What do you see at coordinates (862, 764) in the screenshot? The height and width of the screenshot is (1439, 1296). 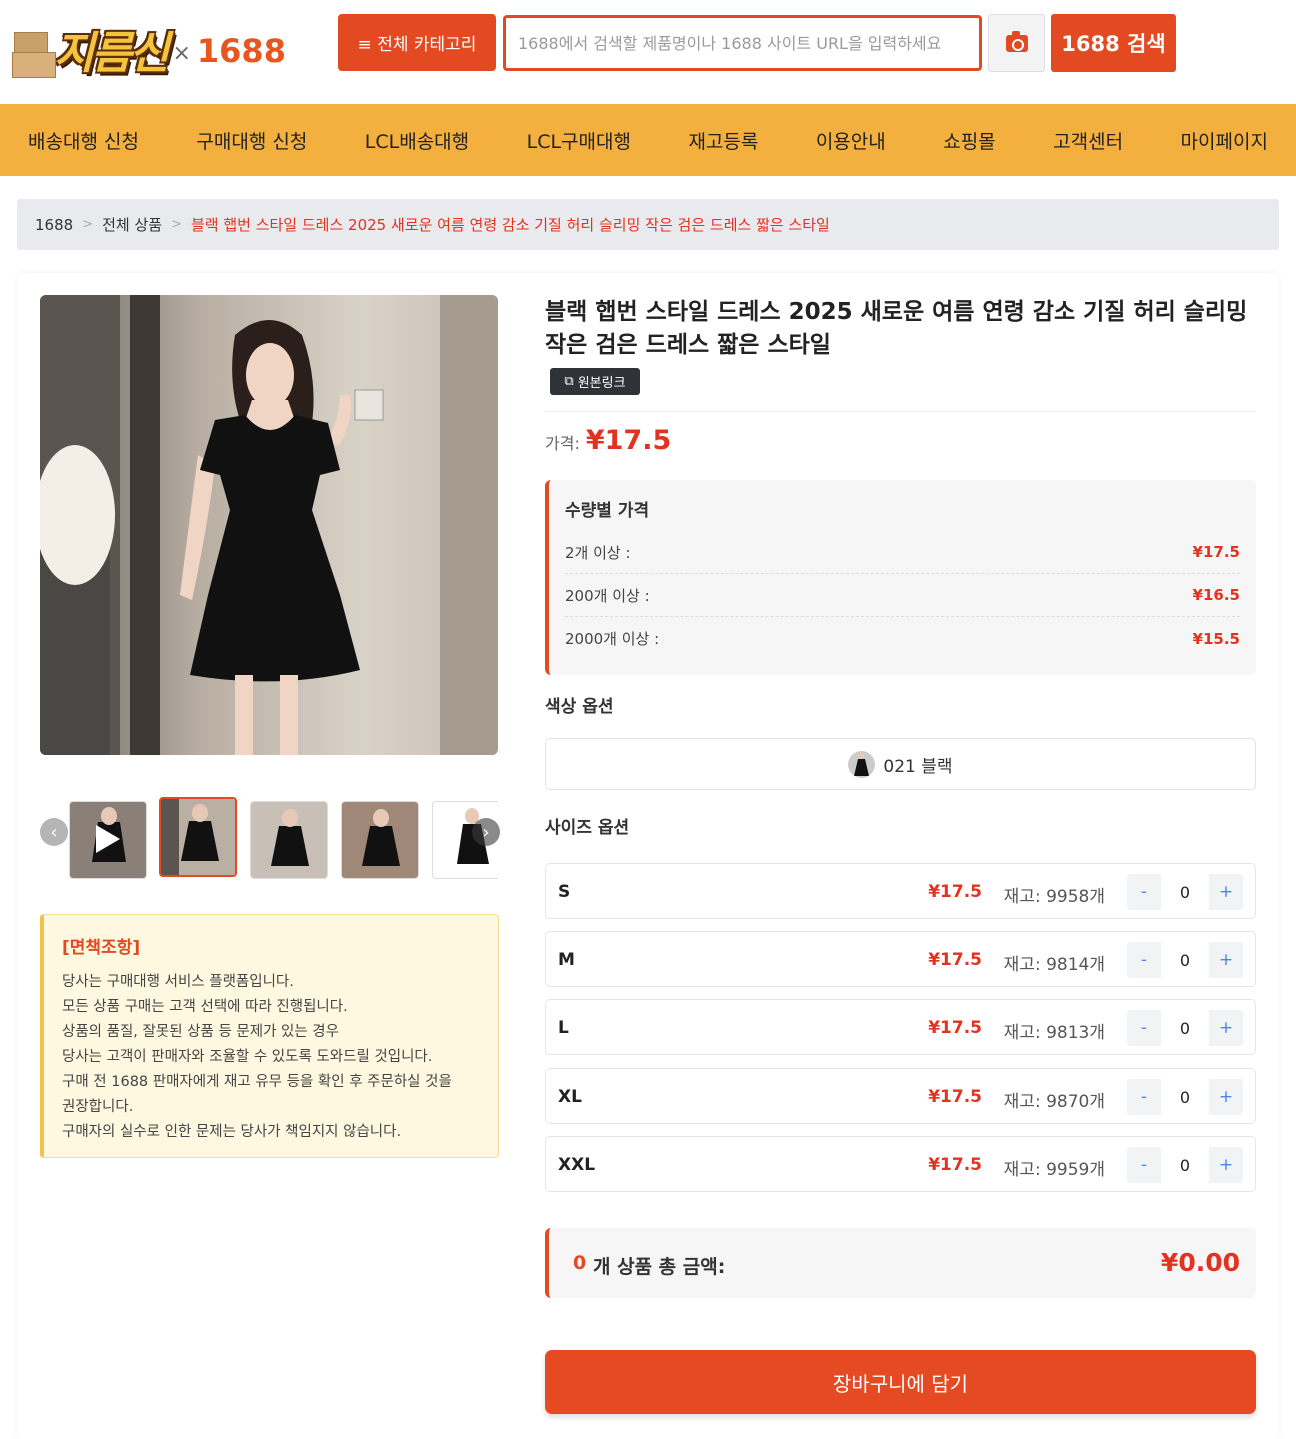 I see `color-thumbnail` at bounding box center [862, 764].